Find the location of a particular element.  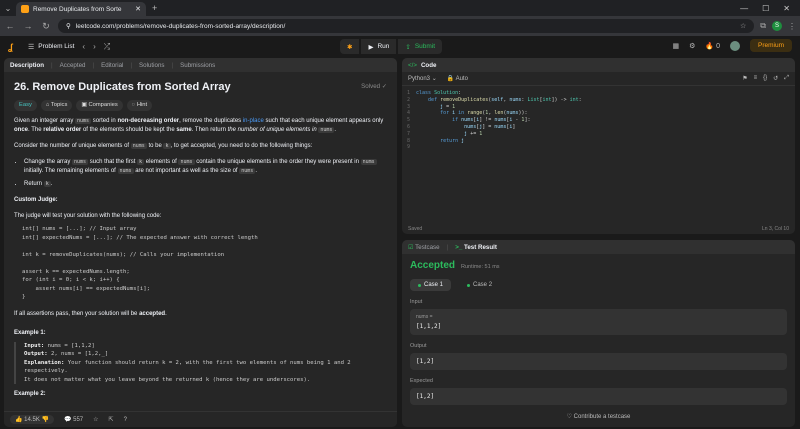

prev-problem-icon: ‹ is located at coordinates (83, 46).